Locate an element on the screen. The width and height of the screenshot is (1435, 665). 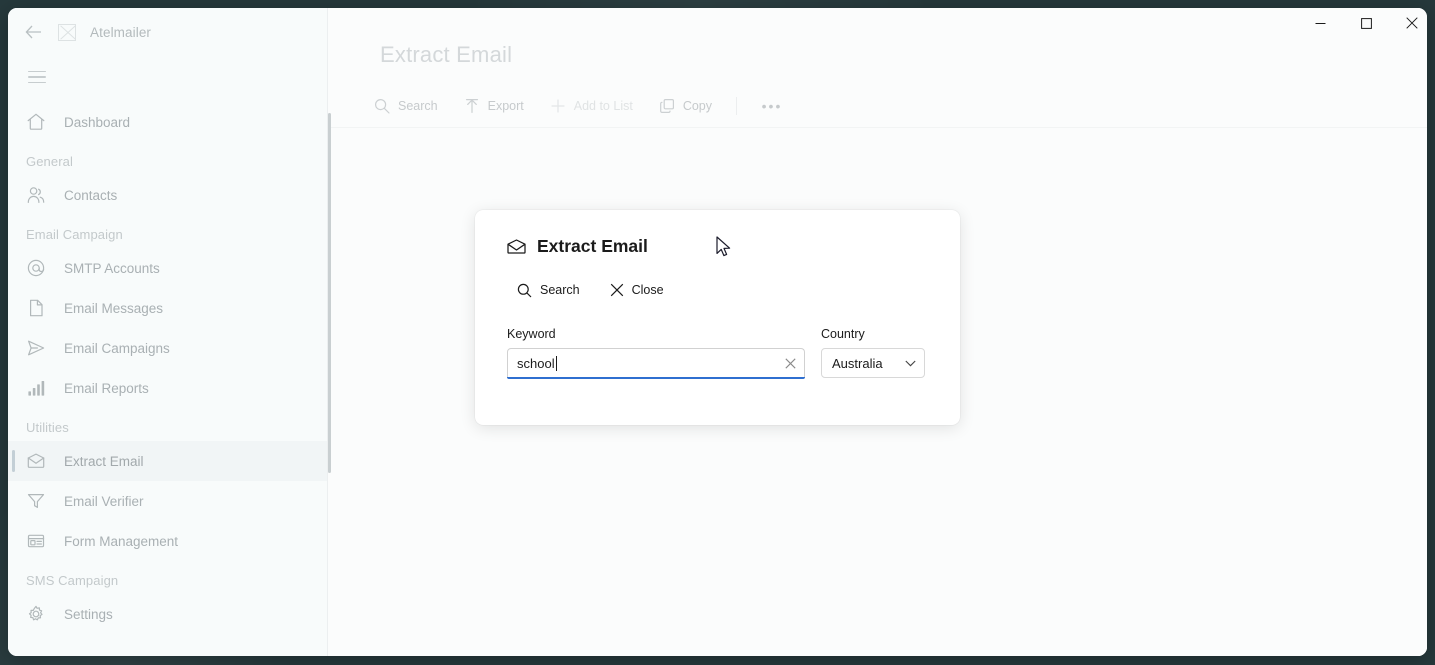
keyword-field-group: Keyword school is located at coordinates (656, 353).